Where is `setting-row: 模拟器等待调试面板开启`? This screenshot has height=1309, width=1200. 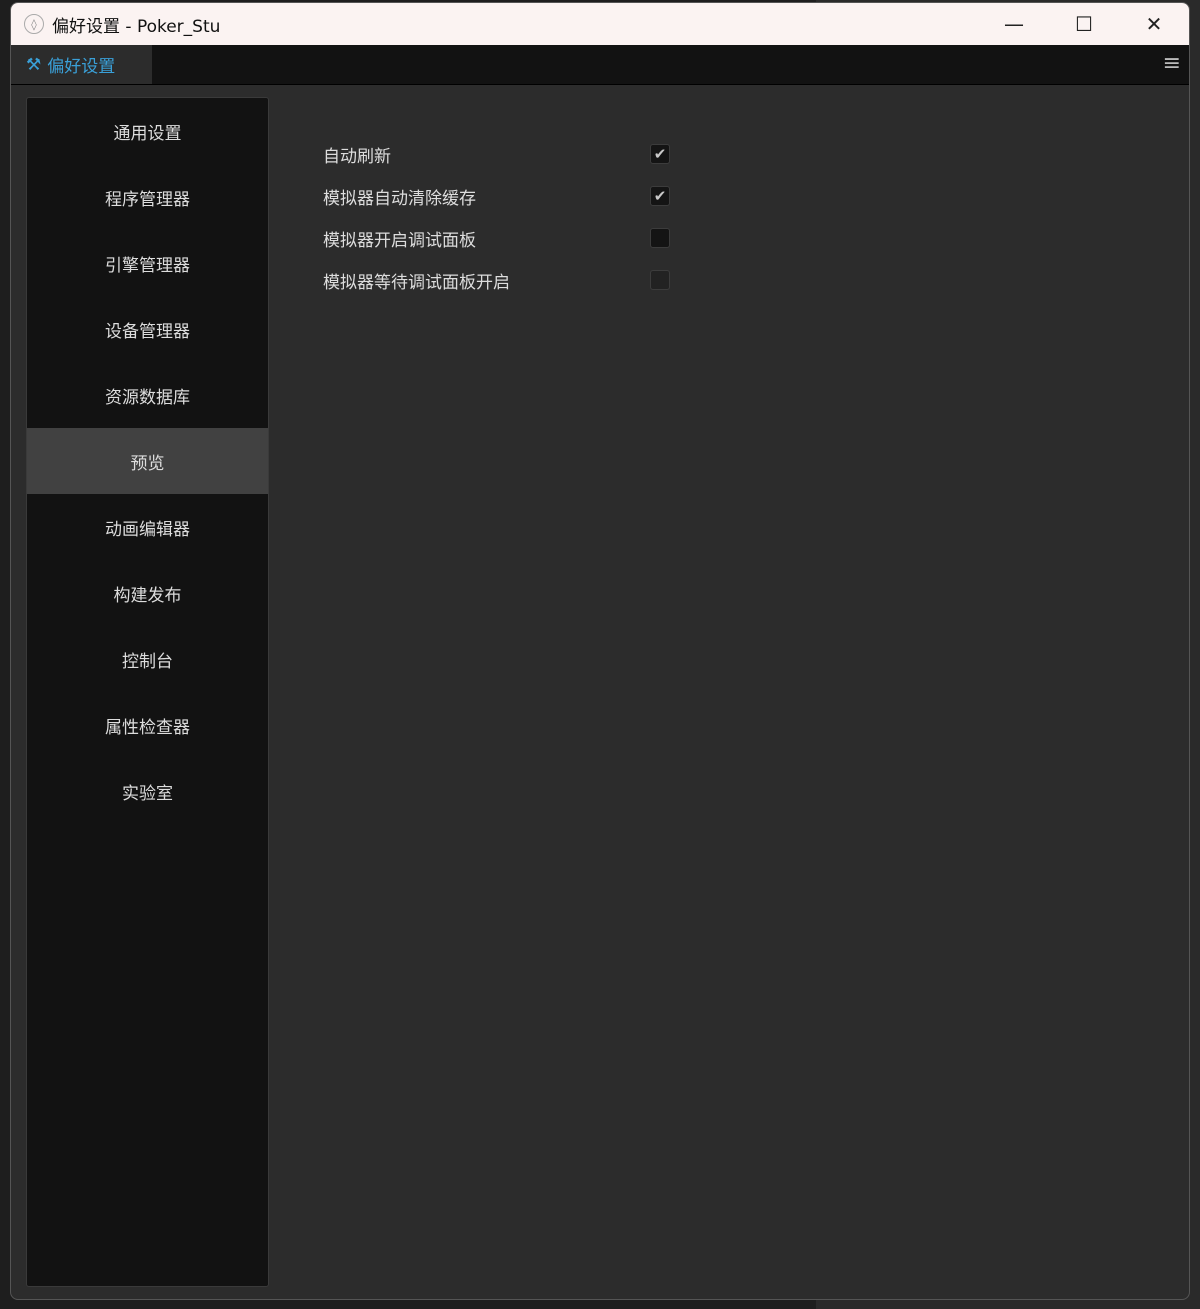 setting-row: 模拟器等待调试面板开启 is located at coordinates (496, 280).